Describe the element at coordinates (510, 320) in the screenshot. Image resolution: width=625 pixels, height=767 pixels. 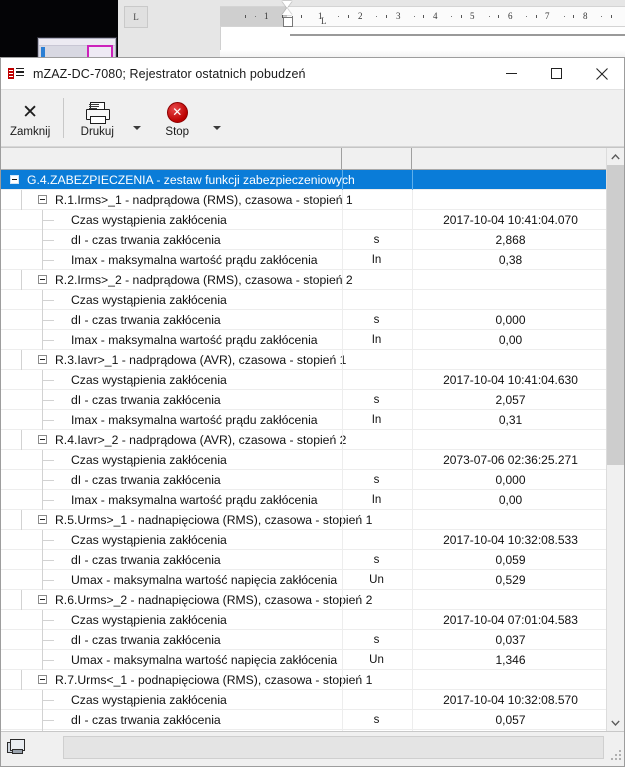
I see `row-value: 0,000` at that location.